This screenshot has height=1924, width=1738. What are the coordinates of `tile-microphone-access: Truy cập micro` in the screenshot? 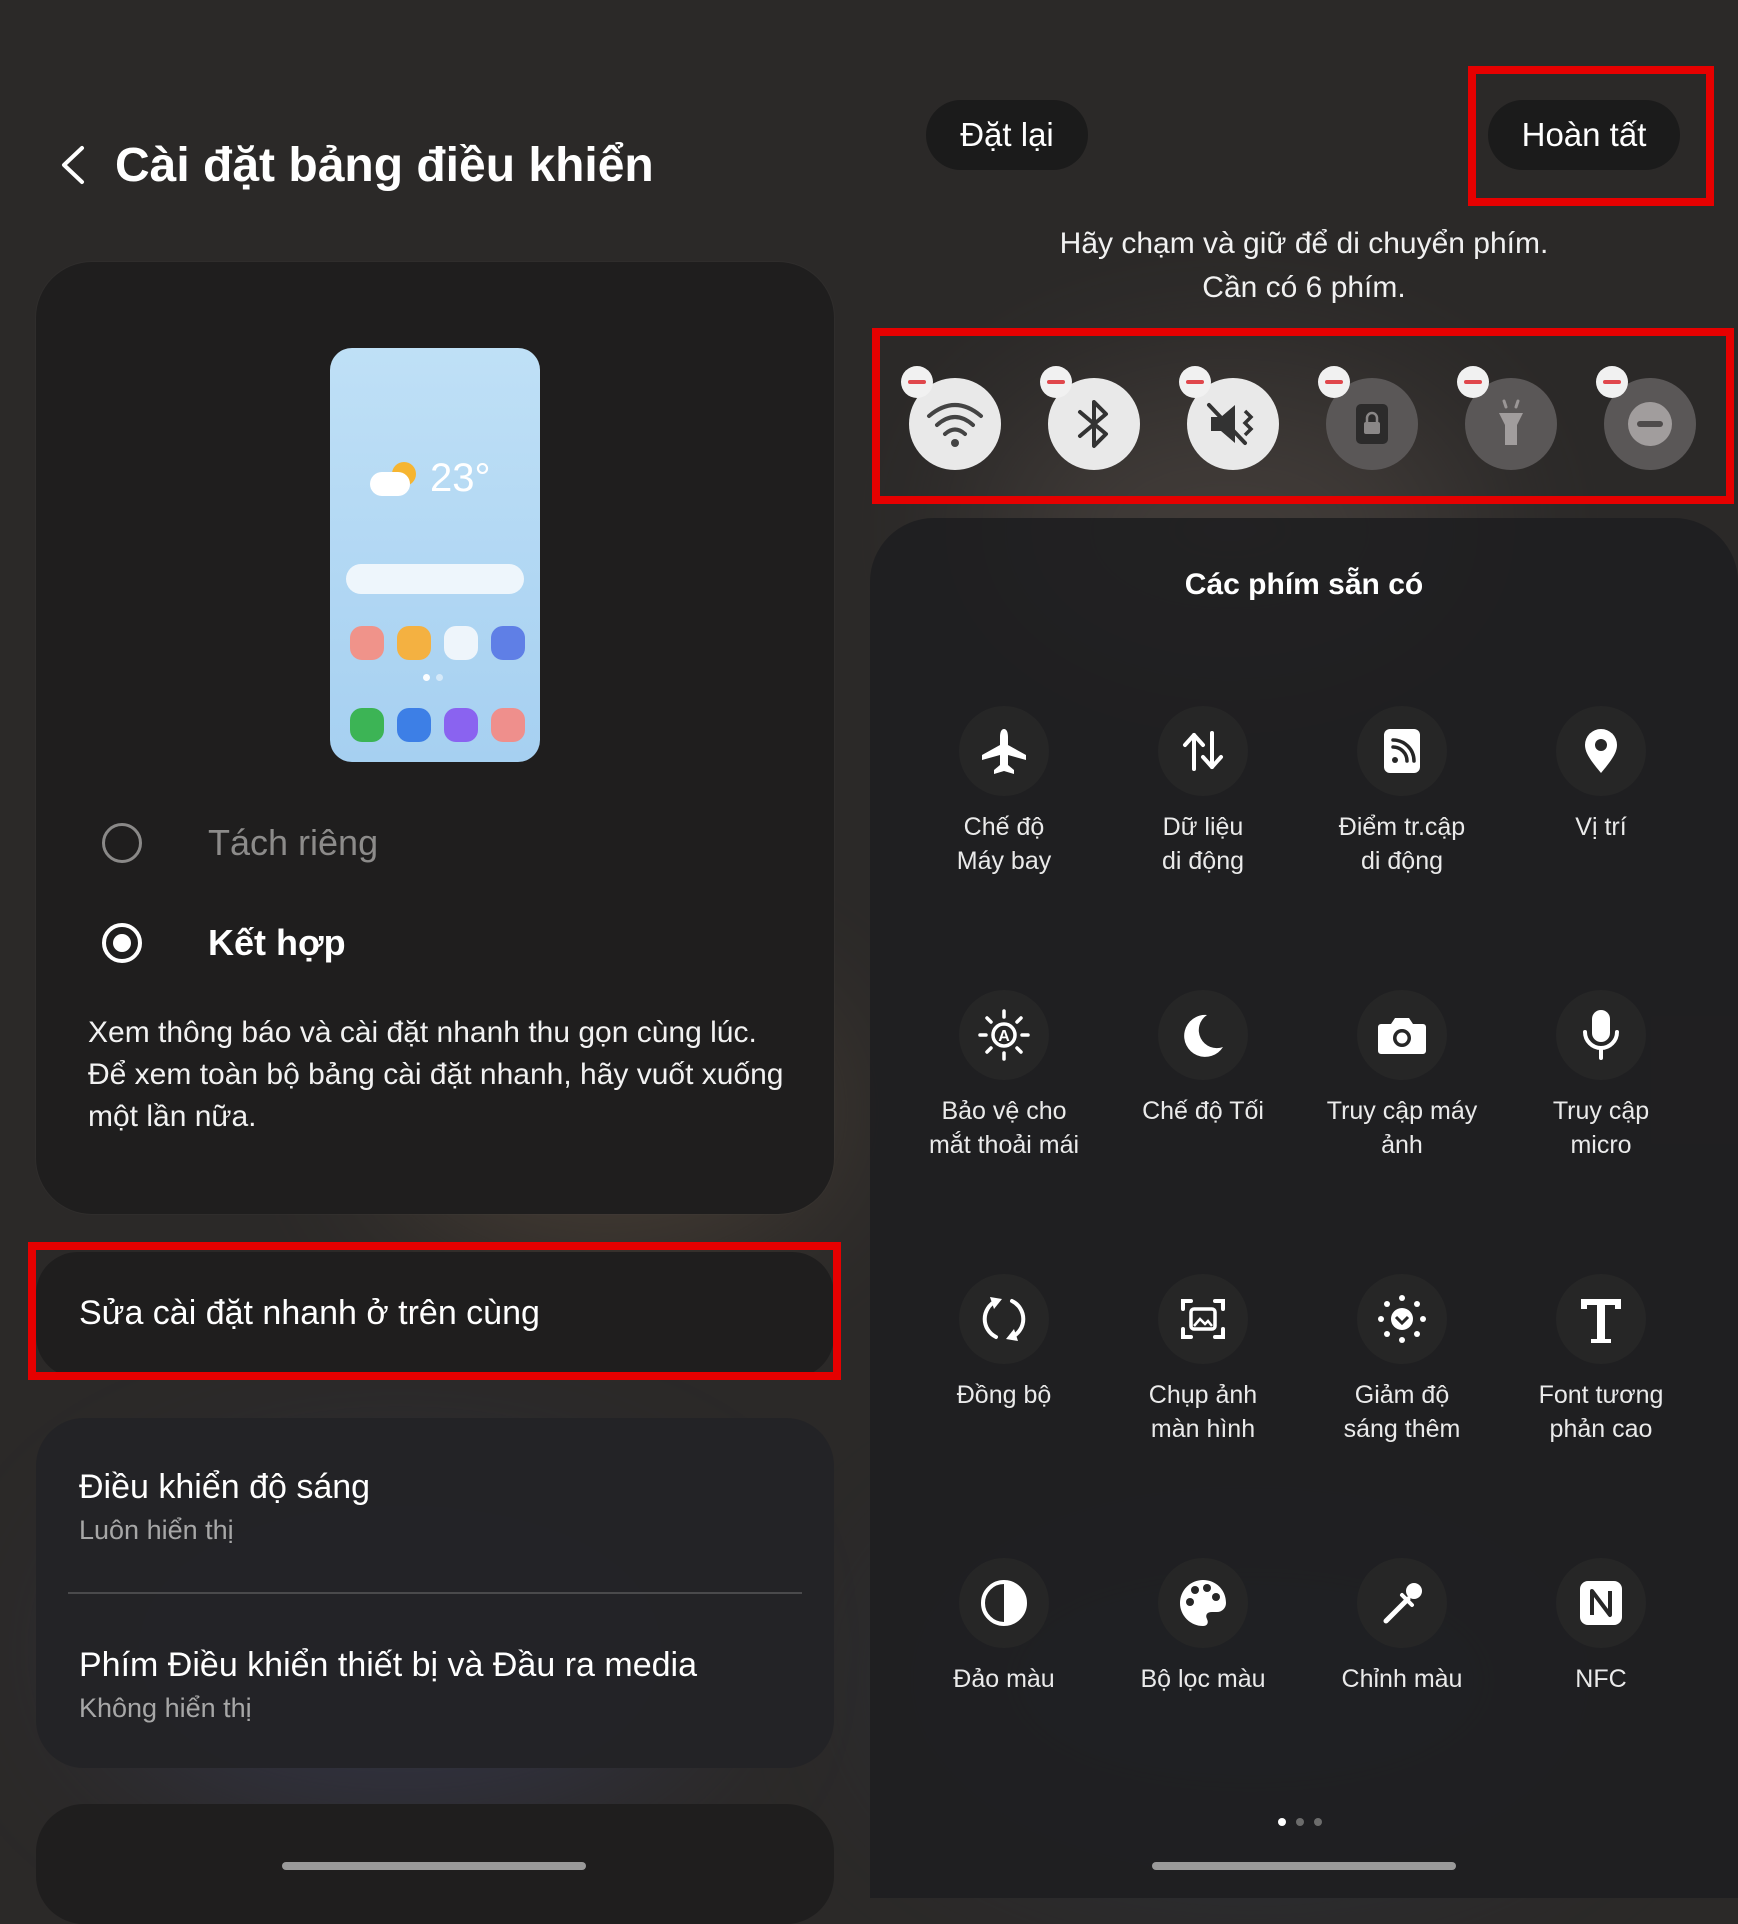 It's located at (1601, 1076).